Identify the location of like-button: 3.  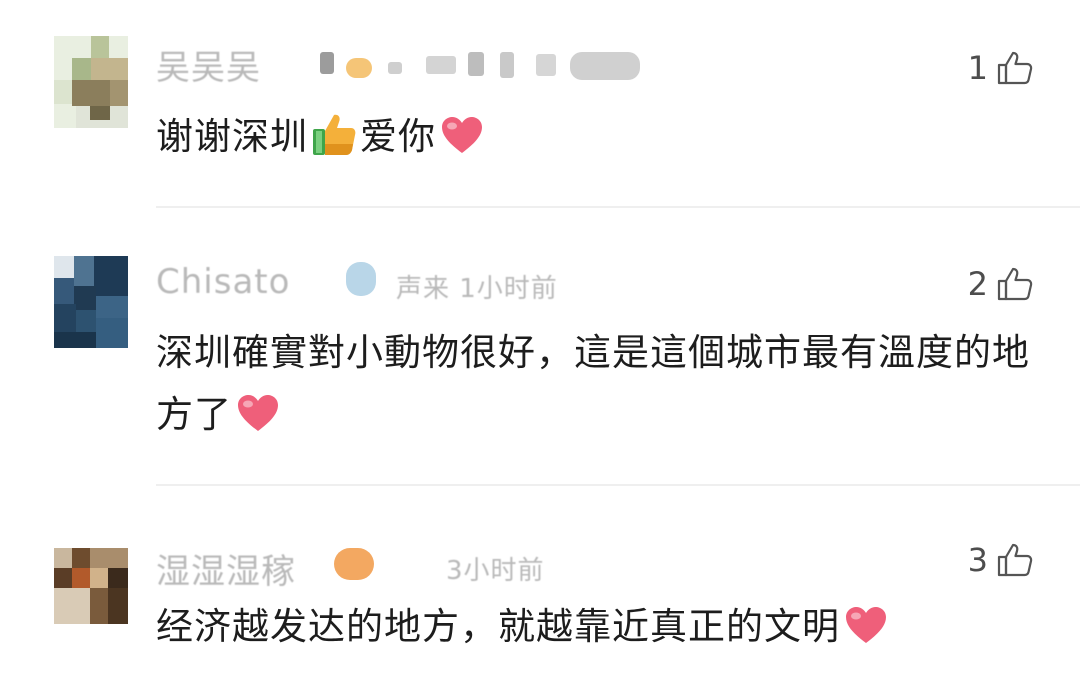
(1001, 560).